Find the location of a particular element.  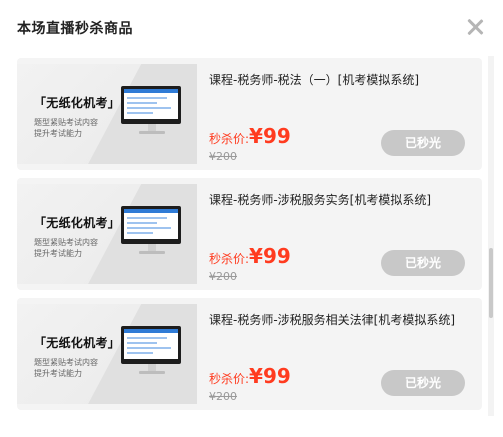

dialog-title: 本场直播秒杀商品 is located at coordinates (75, 29).